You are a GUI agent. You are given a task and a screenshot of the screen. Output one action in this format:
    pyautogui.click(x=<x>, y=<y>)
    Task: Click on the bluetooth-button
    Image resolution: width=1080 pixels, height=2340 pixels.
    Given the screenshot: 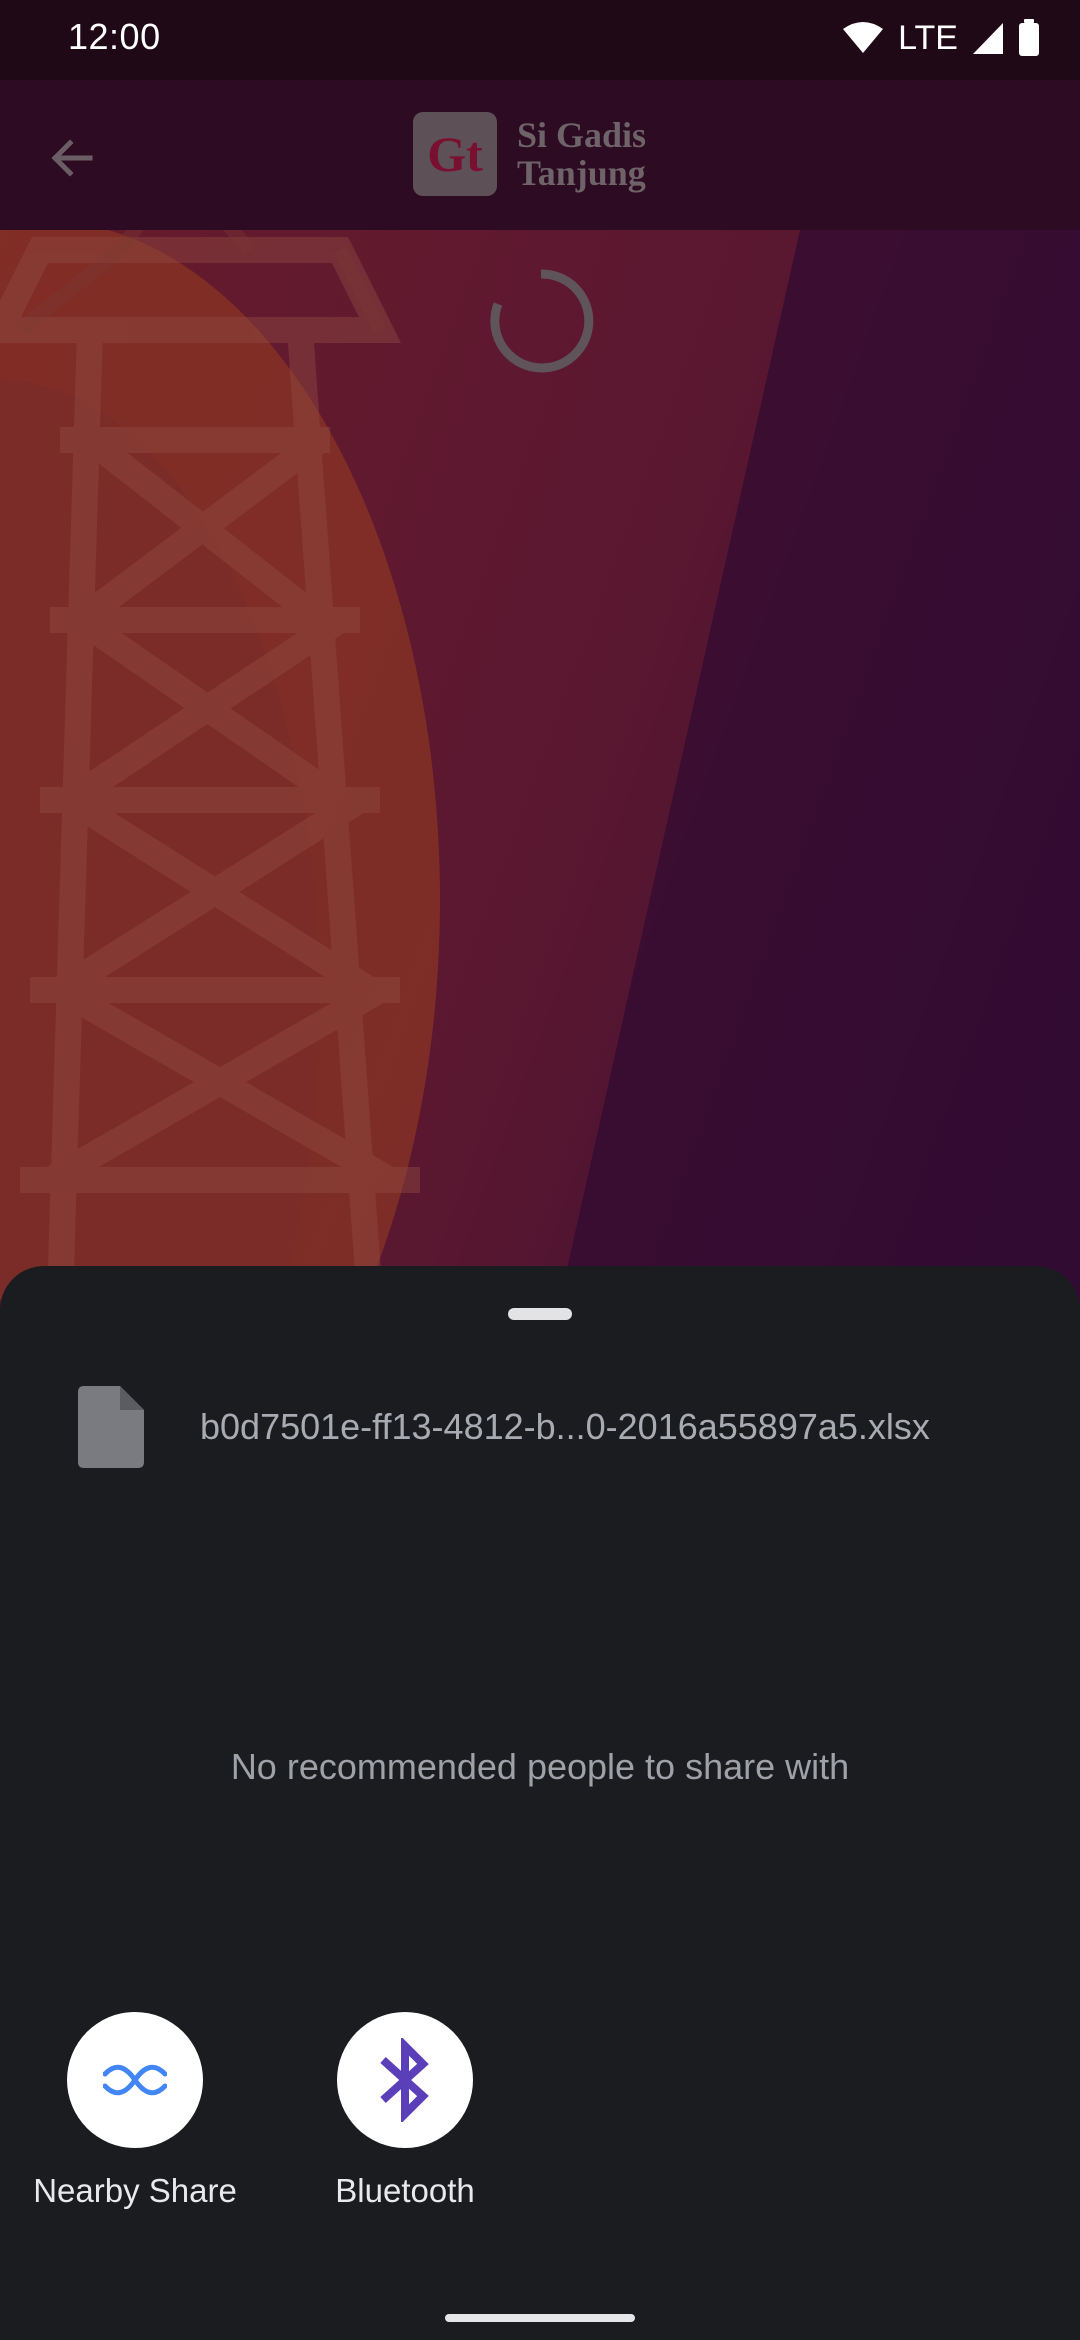 What is the action you would take?
    pyautogui.click(x=405, y=2080)
    